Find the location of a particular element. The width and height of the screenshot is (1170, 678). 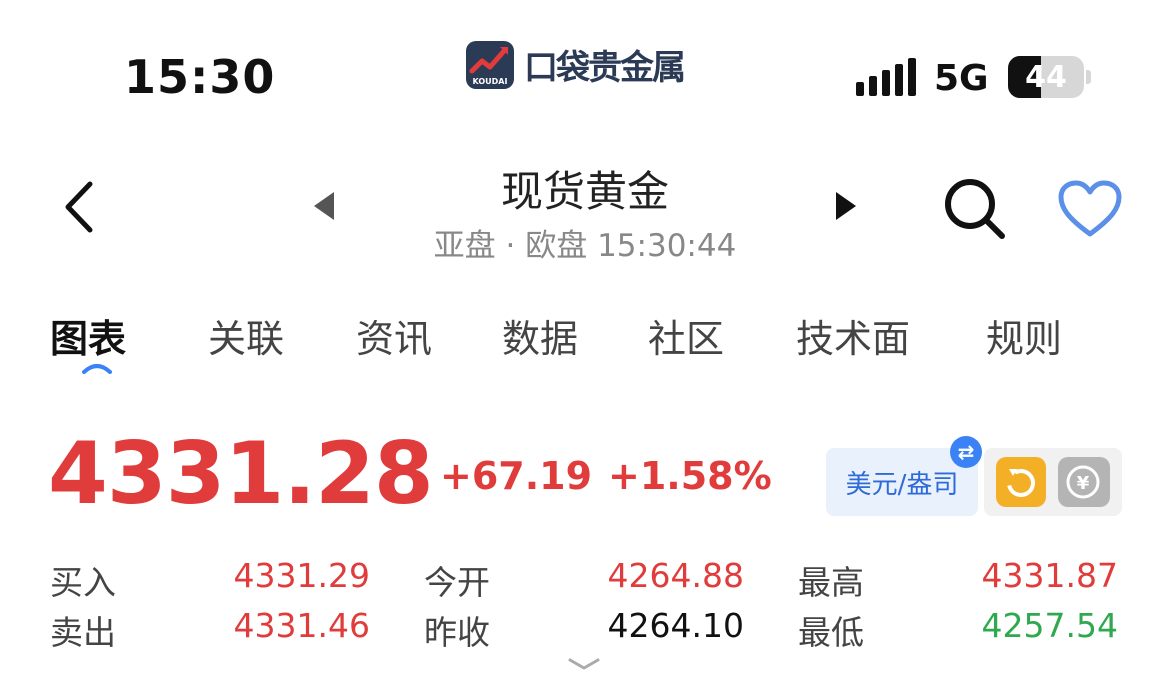

heart-icon is located at coordinates (1090, 208).